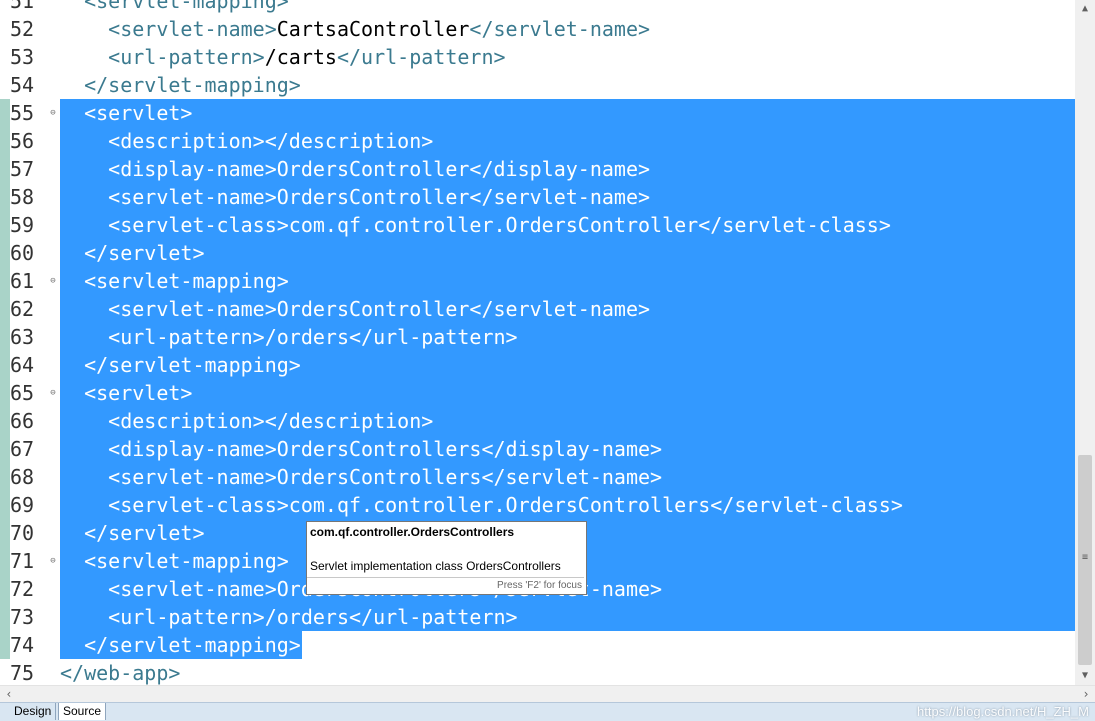  What do you see at coordinates (22, 673) in the screenshot?
I see `line-number: 75` at bounding box center [22, 673].